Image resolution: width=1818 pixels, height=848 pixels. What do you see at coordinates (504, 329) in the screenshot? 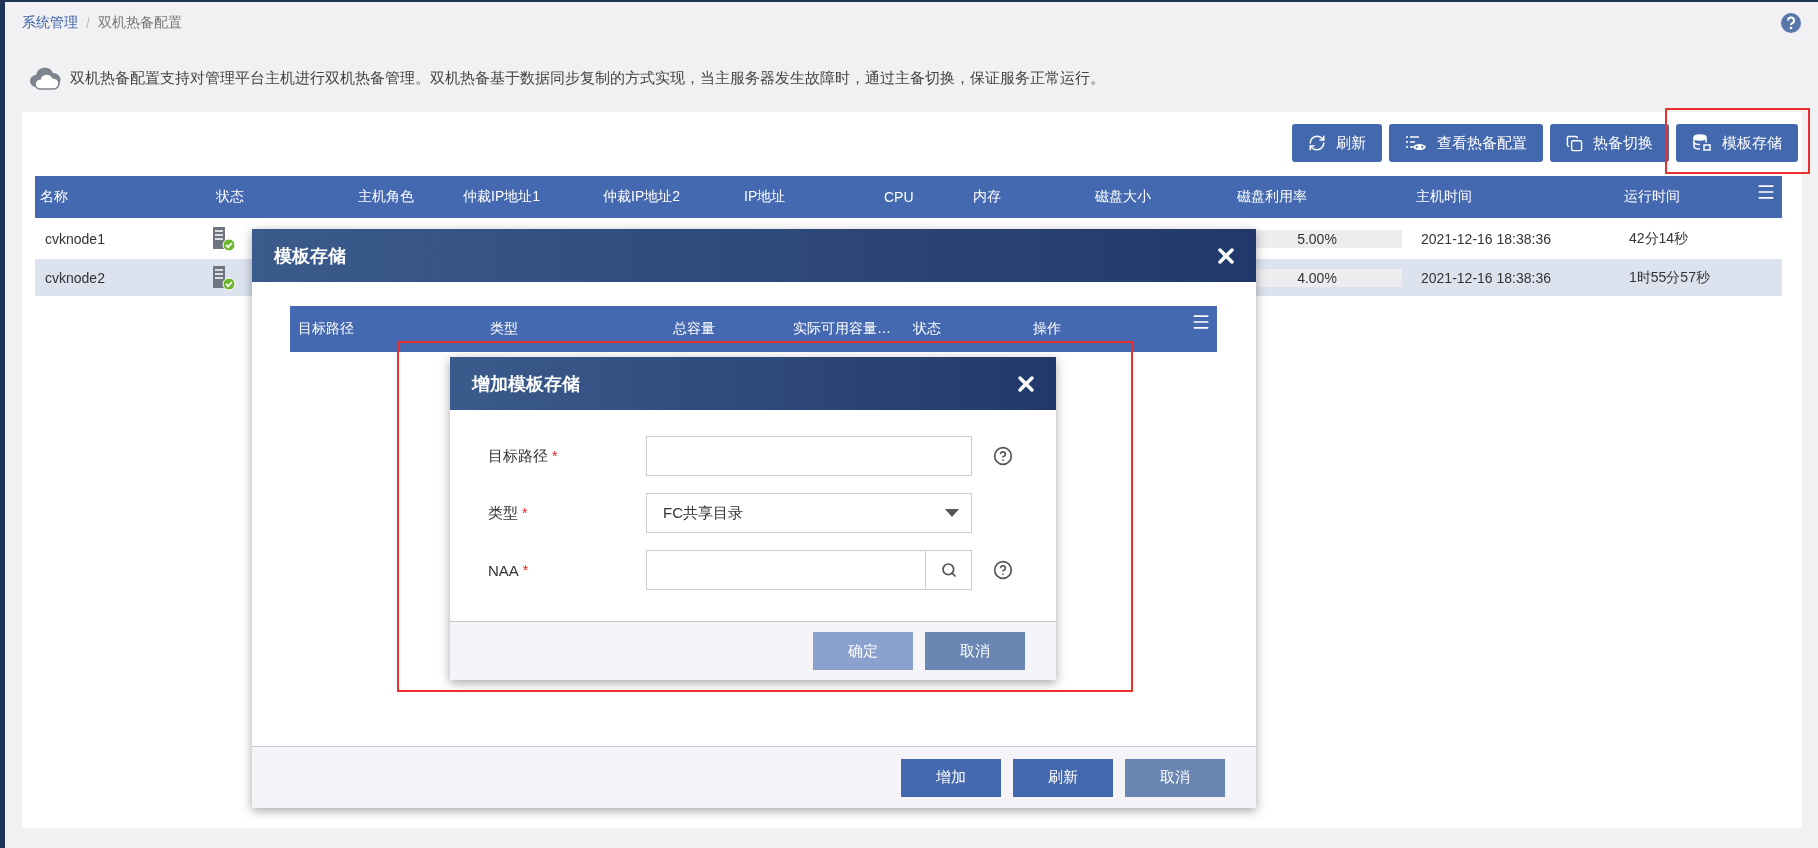
I see `column-header: 类型` at bounding box center [504, 329].